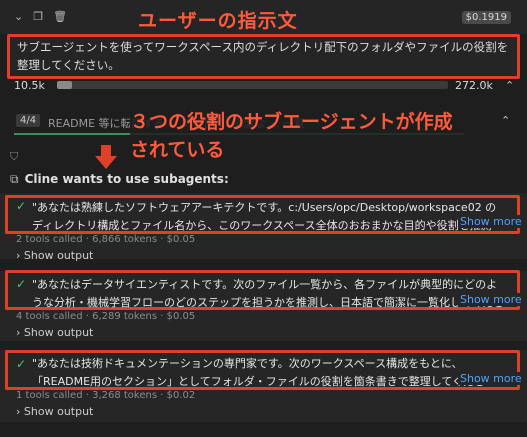 The height and width of the screenshot is (437, 527). Describe the element at coordinates (490, 299) in the screenshot. I see `show-more-link-2: Show more` at that location.